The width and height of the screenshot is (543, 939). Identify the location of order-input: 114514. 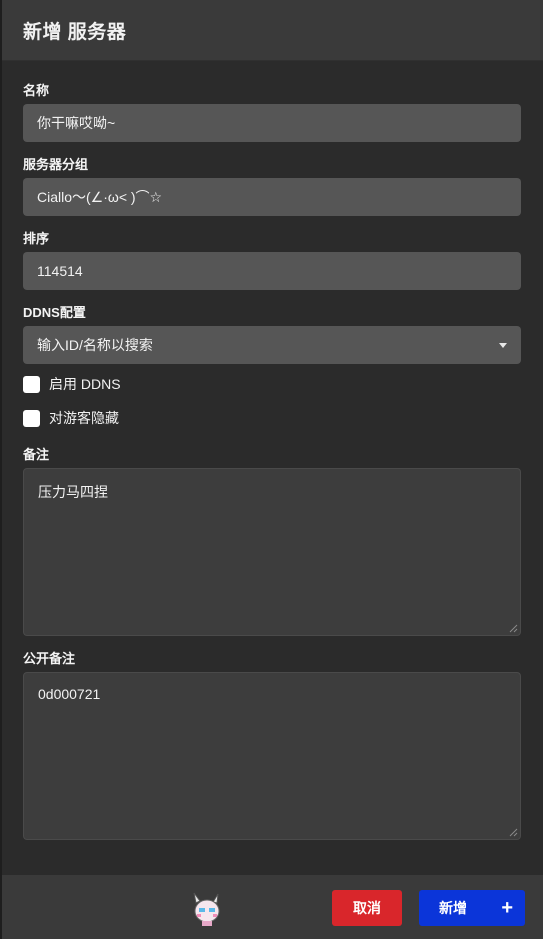
(272, 271).